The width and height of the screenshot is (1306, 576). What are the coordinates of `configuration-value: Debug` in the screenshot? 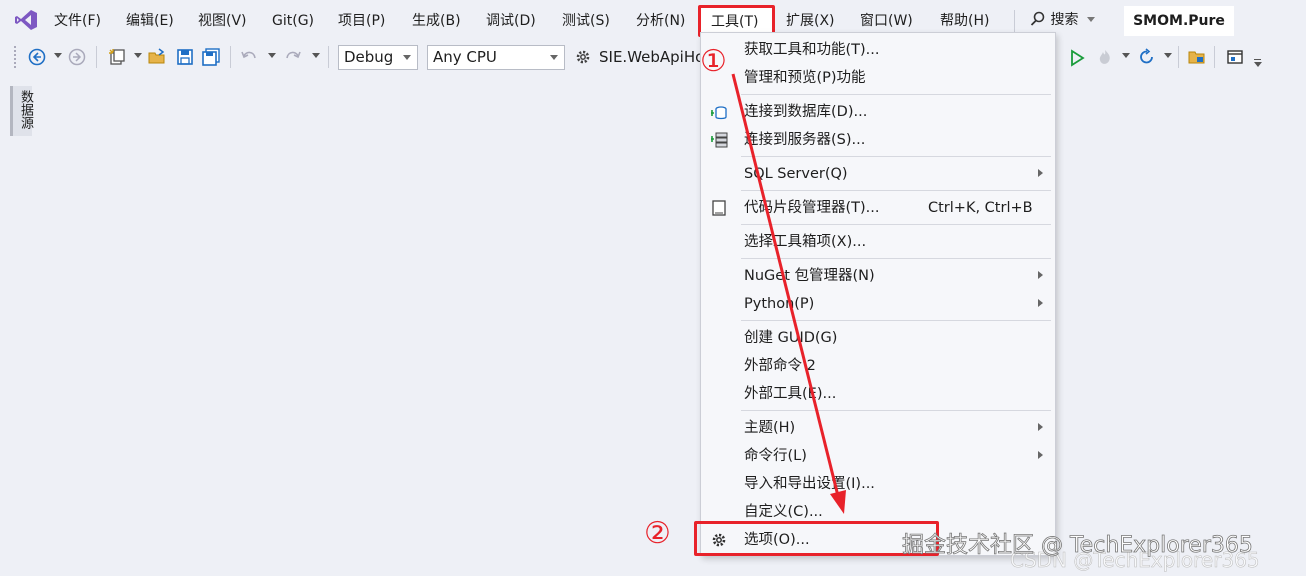 It's located at (369, 57).